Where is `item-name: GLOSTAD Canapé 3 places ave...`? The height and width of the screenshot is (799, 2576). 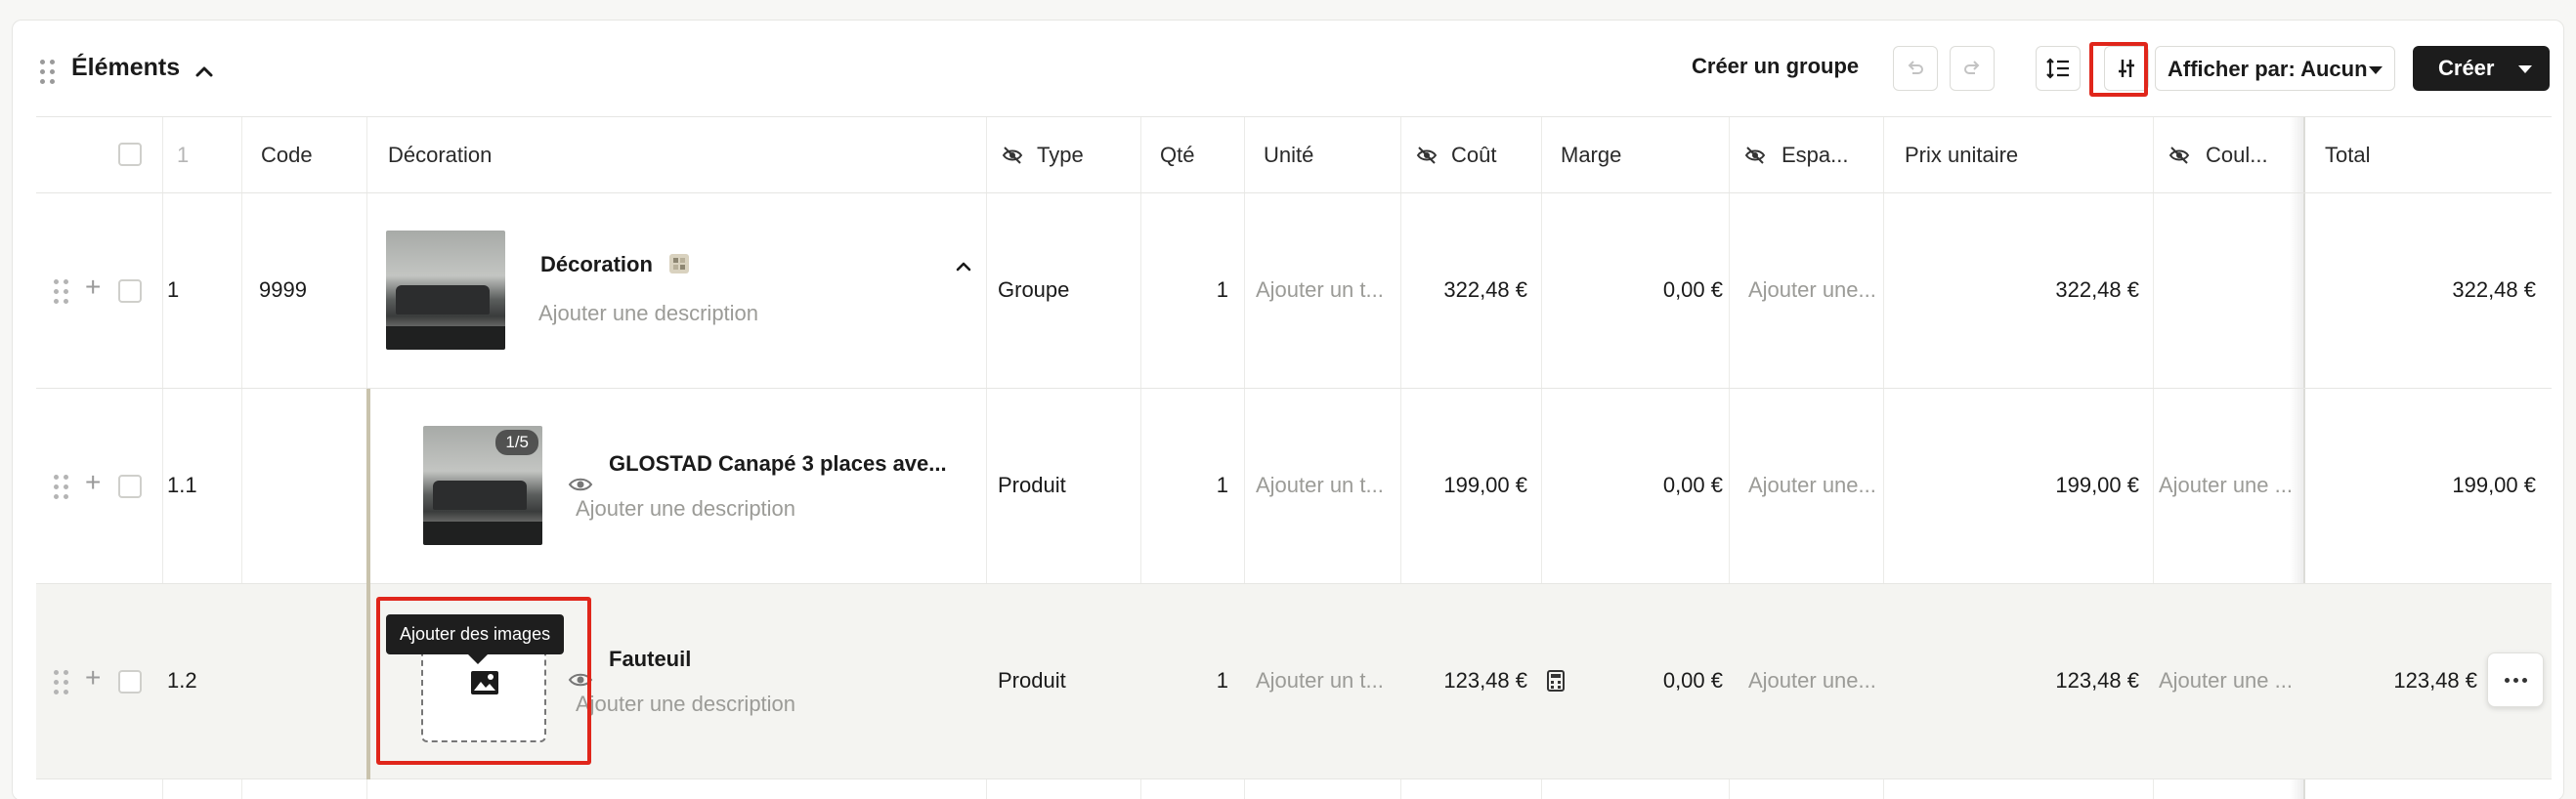
item-name: GLOSTAD Canapé 3 places ave... is located at coordinates (778, 464).